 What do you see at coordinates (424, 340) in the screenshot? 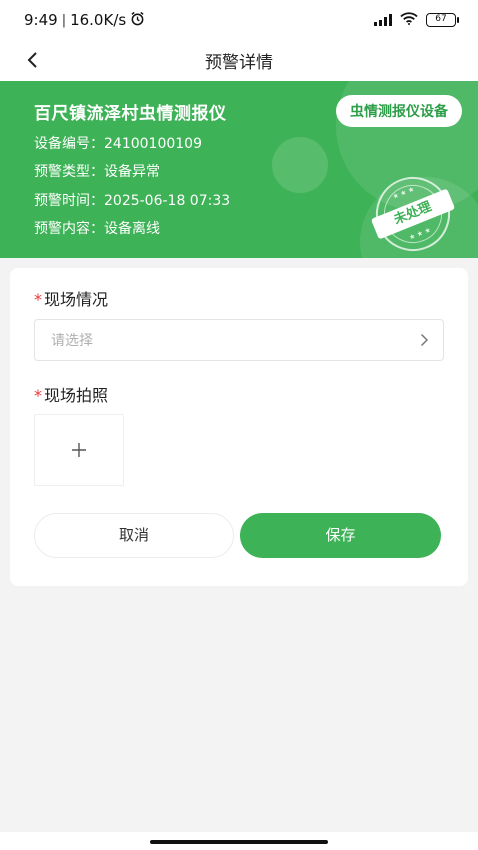
I see `chevron-right-icon` at bounding box center [424, 340].